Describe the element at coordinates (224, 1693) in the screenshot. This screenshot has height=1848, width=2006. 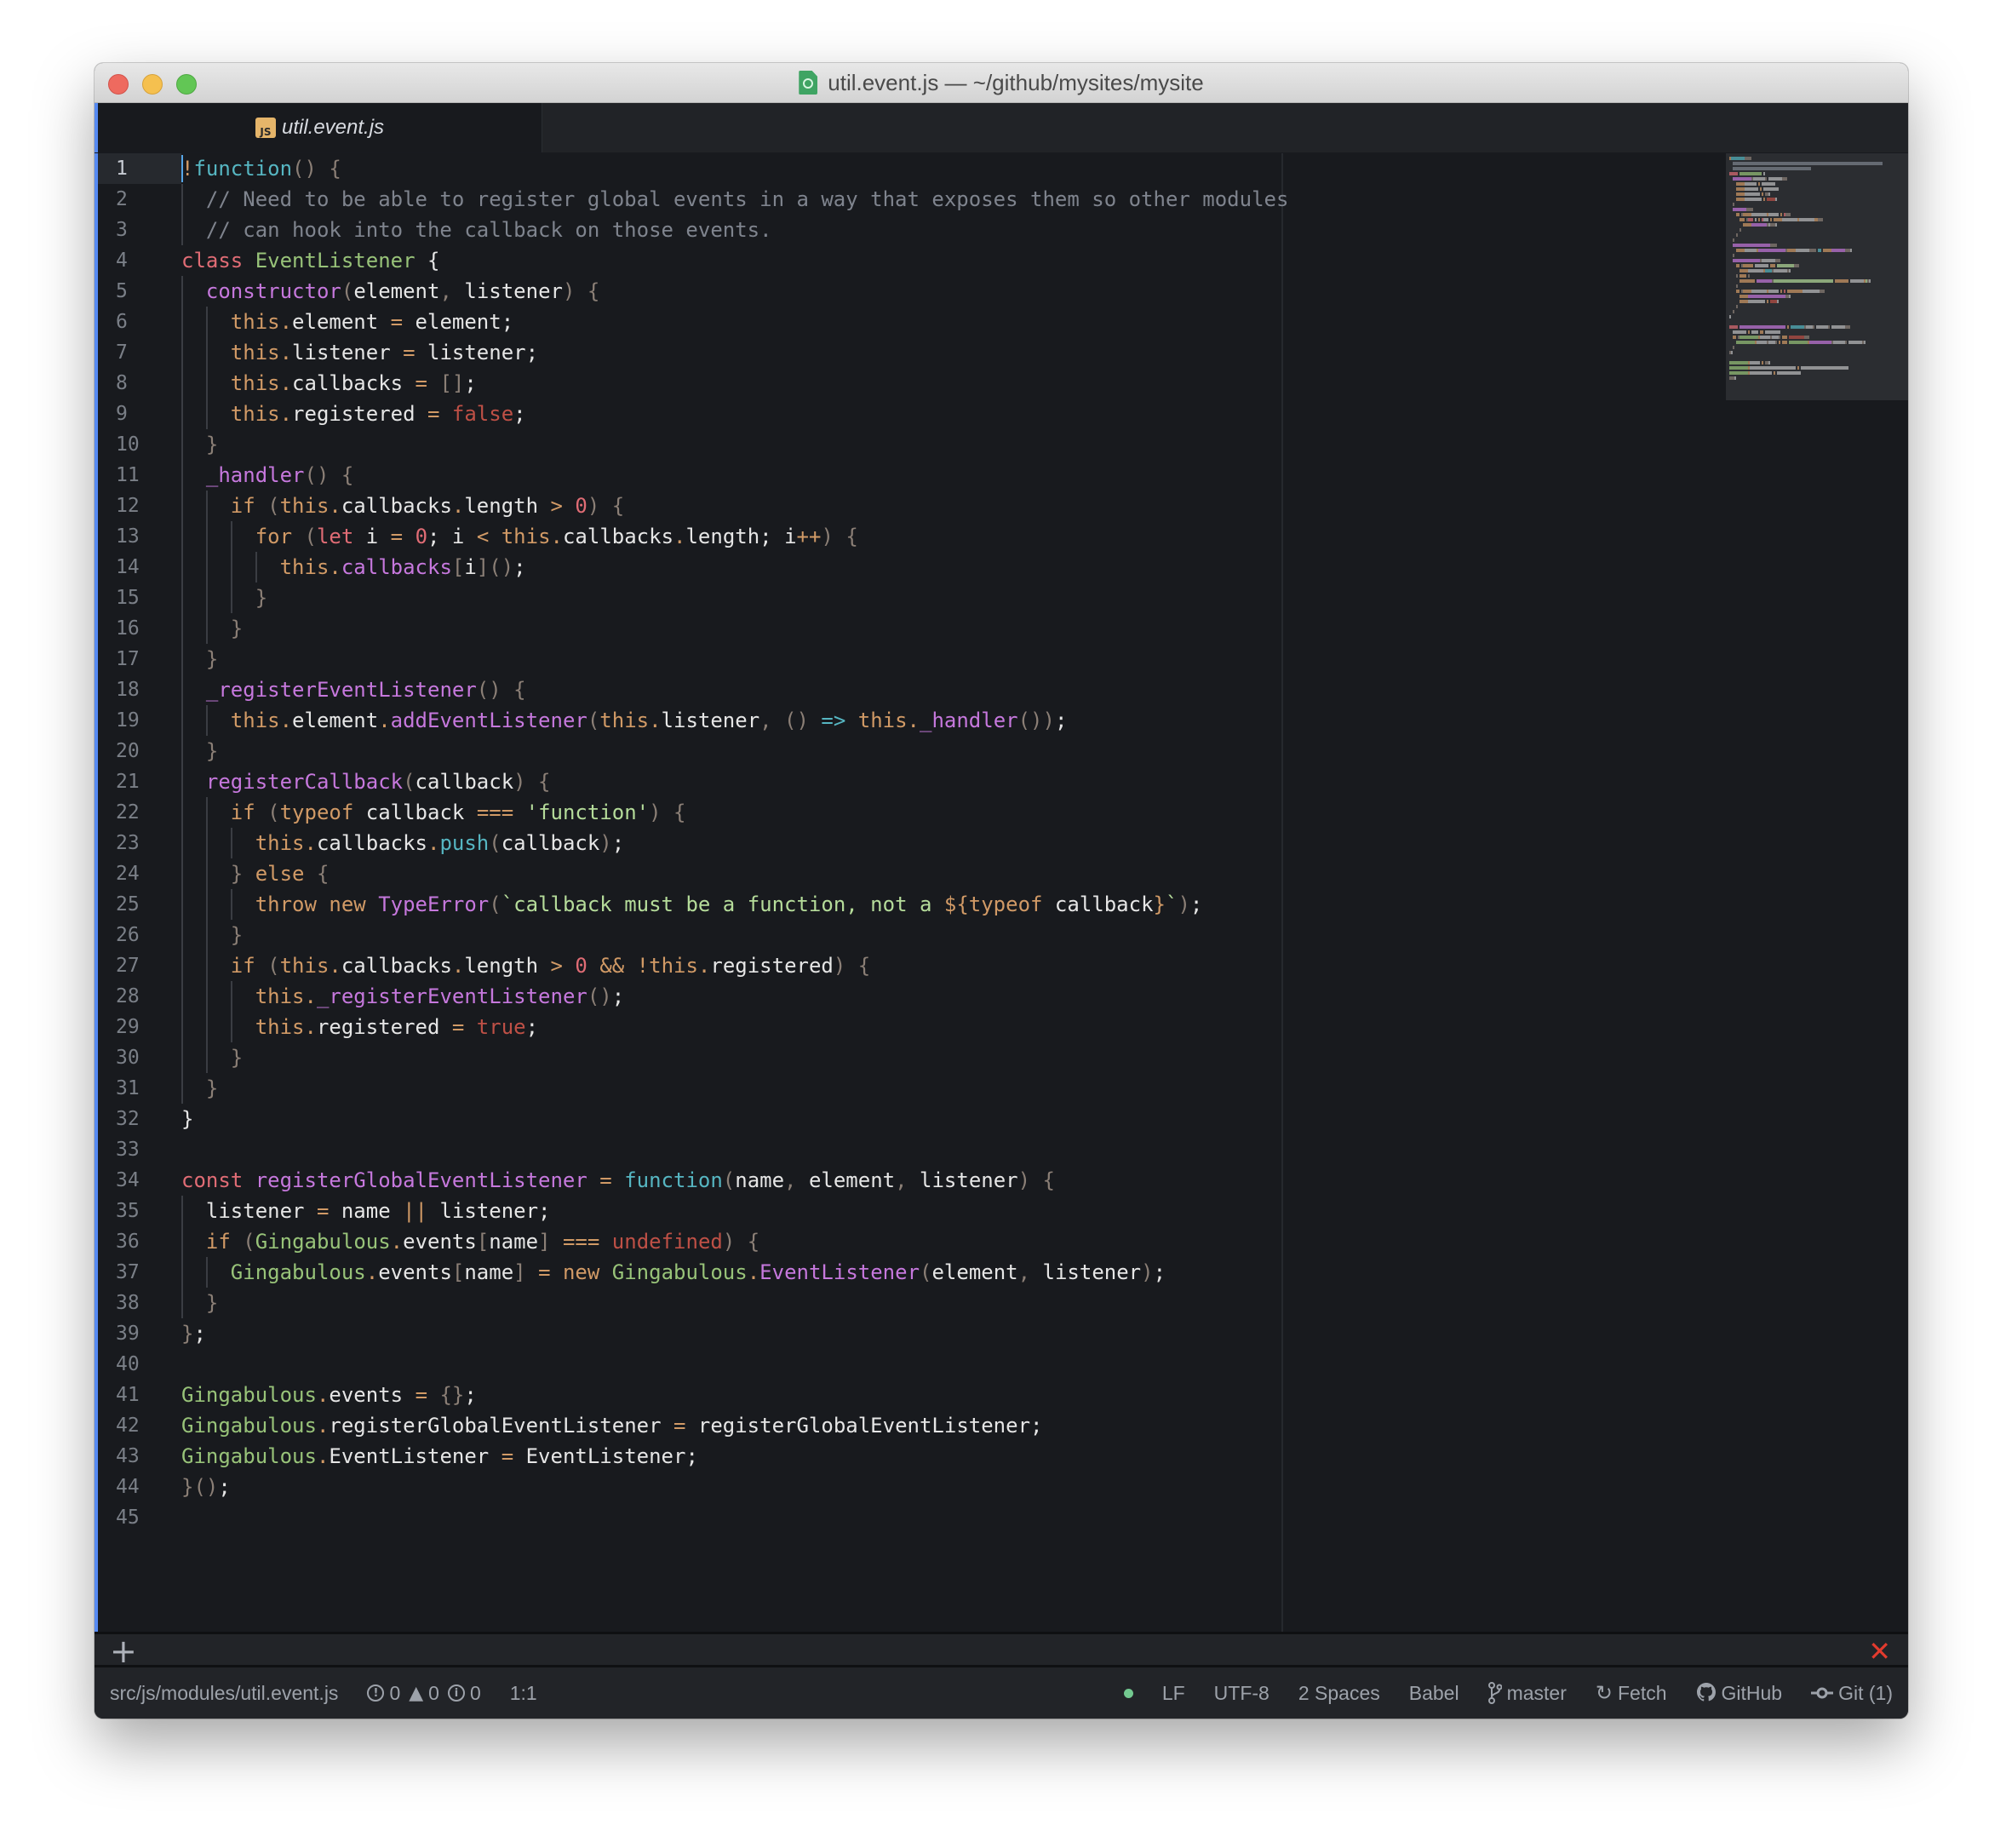
I see `file-path: src/js/modules/util.event.js` at that location.